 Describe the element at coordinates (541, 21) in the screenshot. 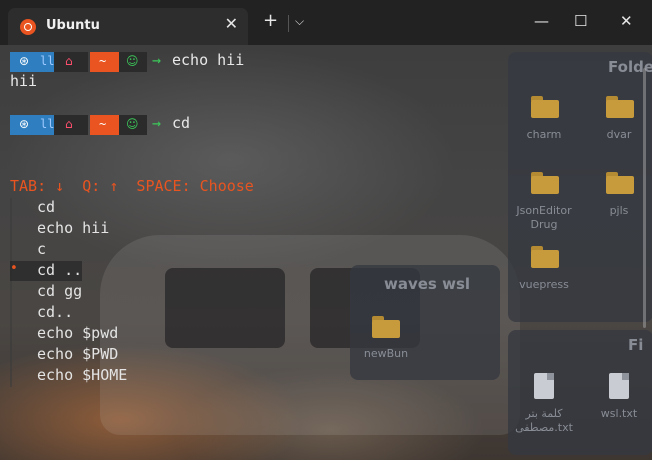

I see `minimize-button: —` at that location.